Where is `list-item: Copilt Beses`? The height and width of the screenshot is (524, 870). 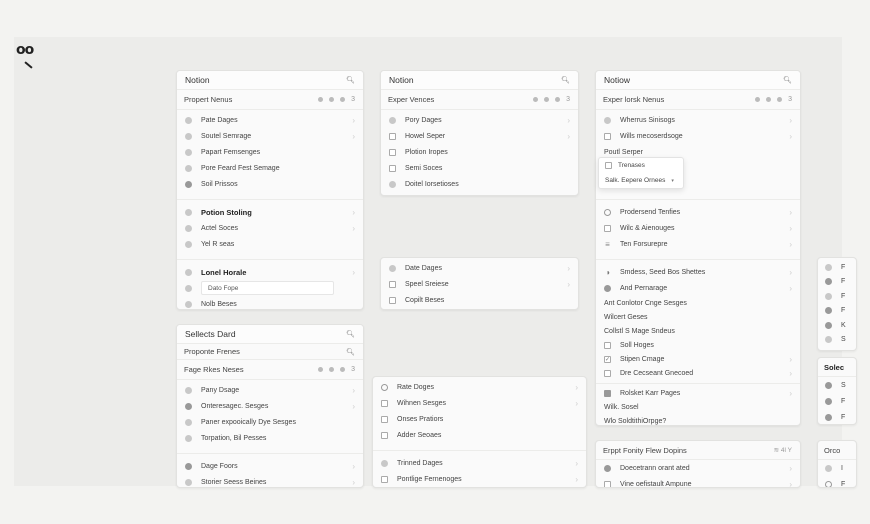 list-item: Copilt Beses is located at coordinates (479, 300).